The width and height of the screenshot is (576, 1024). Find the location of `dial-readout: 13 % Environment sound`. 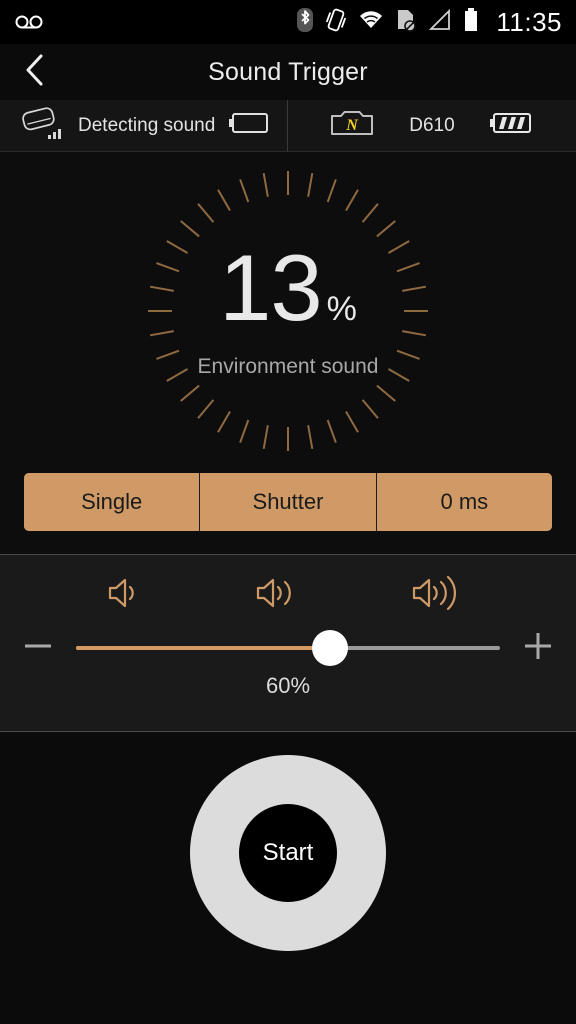

dial-readout: 13 % Environment sound is located at coordinates (288, 311).